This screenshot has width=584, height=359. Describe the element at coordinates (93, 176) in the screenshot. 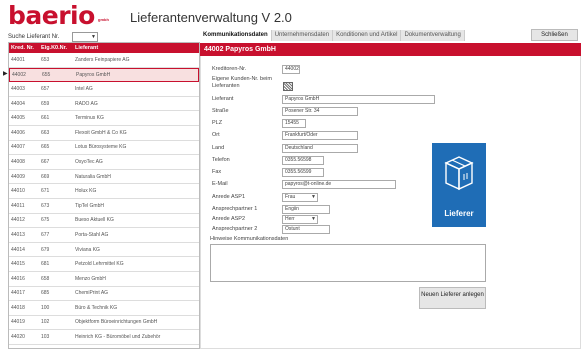

I see `lieferant-cell: Naturalia GmbH` at that location.